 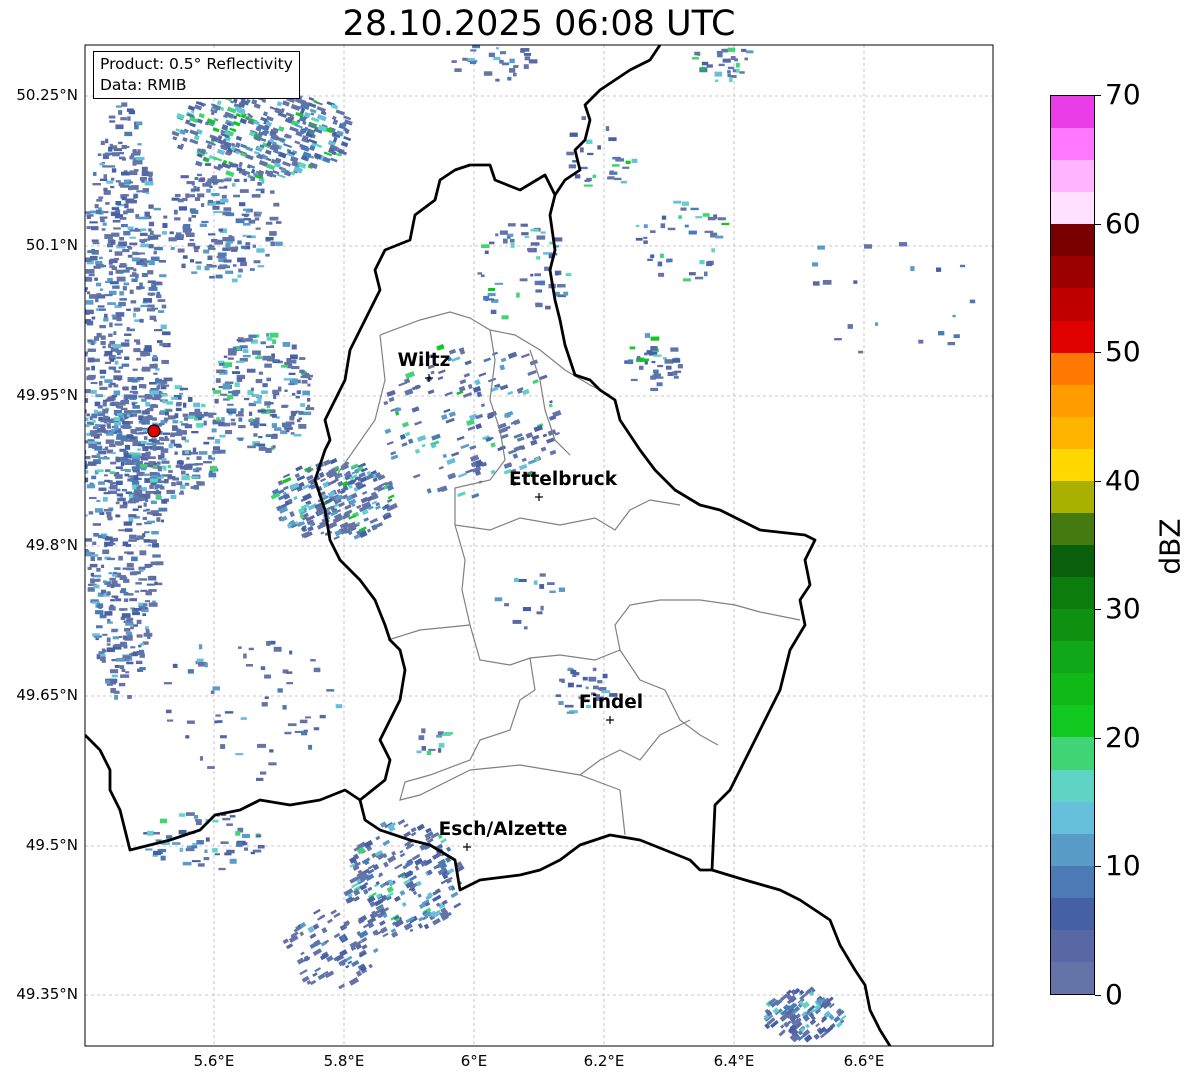 I want to click on colorbar-tick, so click(x=1098, y=95).